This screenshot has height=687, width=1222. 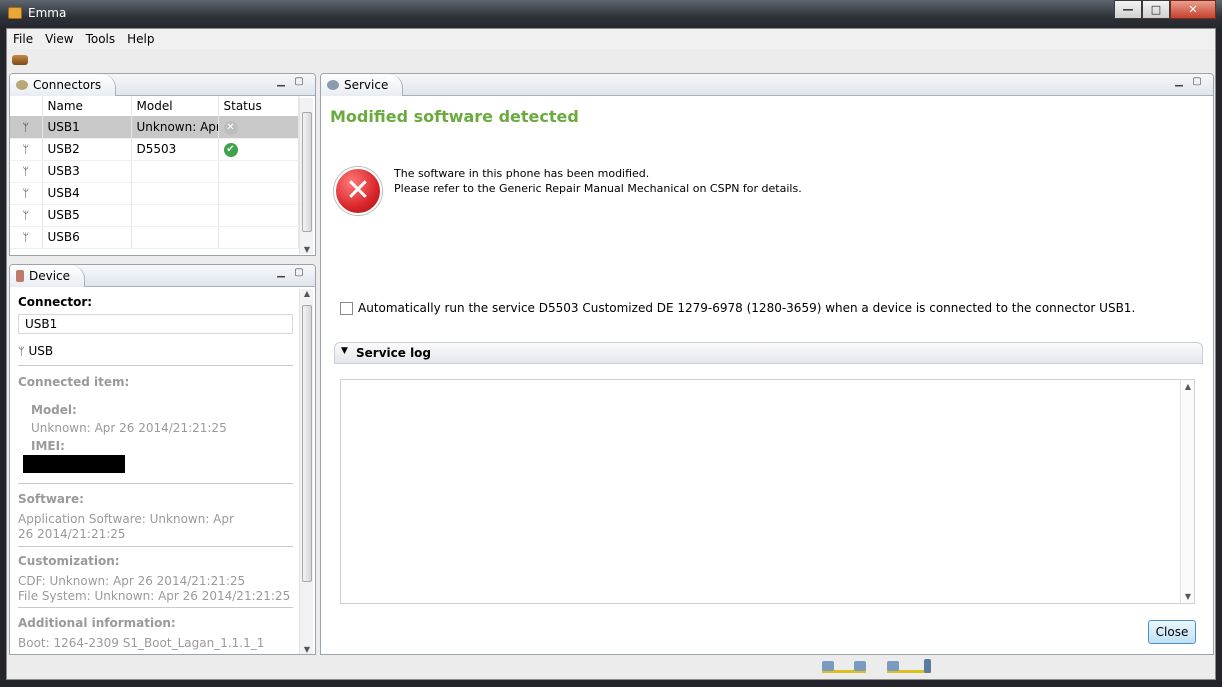 What do you see at coordinates (230, 150) in the screenshot?
I see `ok-status-icon: ✔` at bounding box center [230, 150].